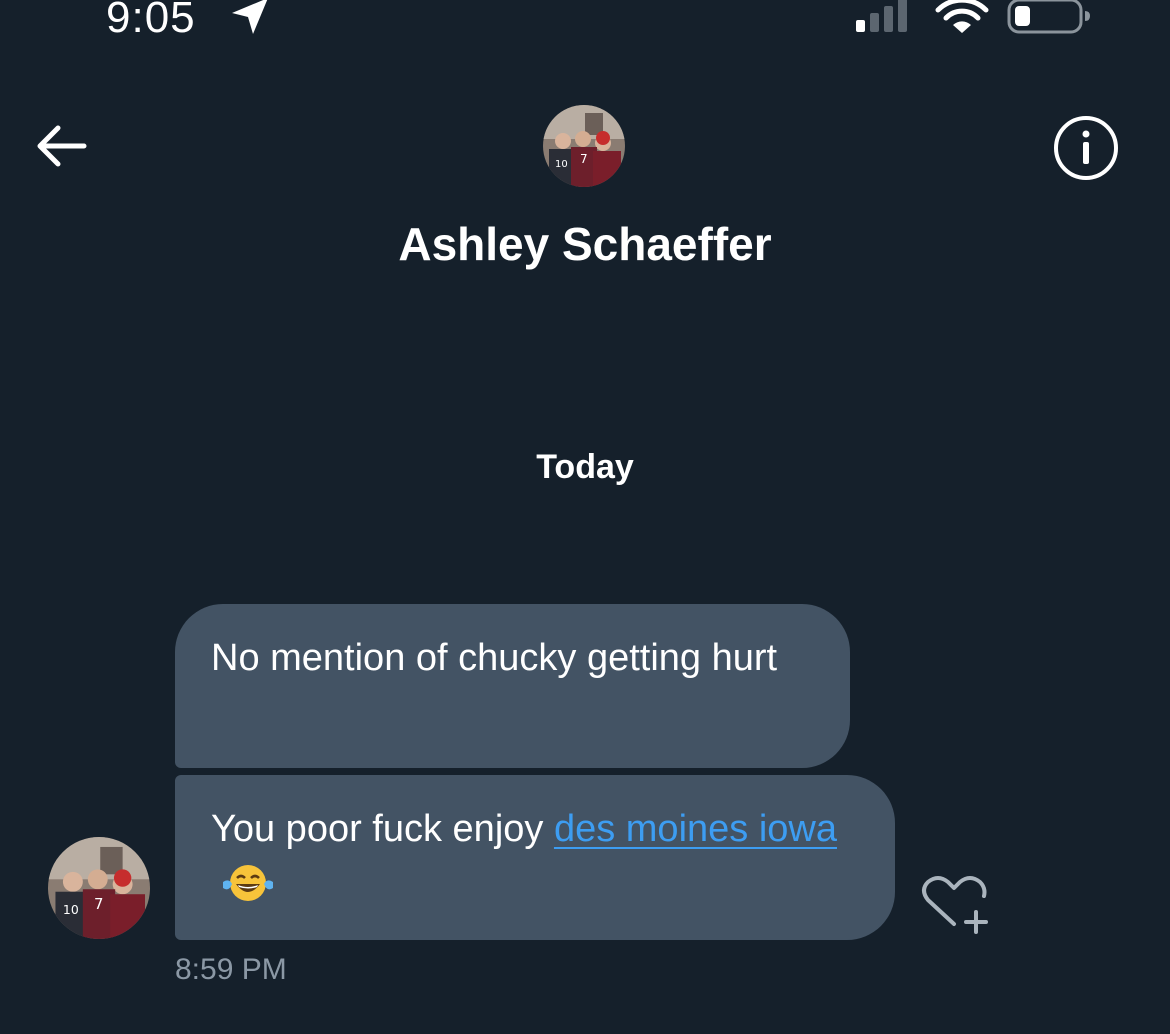 This screenshot has height=1034, width=1170. Describe the element at coordinates (585, 244) in the screenshot. I see `contact-name: Ashley Schaeffer` at that location.